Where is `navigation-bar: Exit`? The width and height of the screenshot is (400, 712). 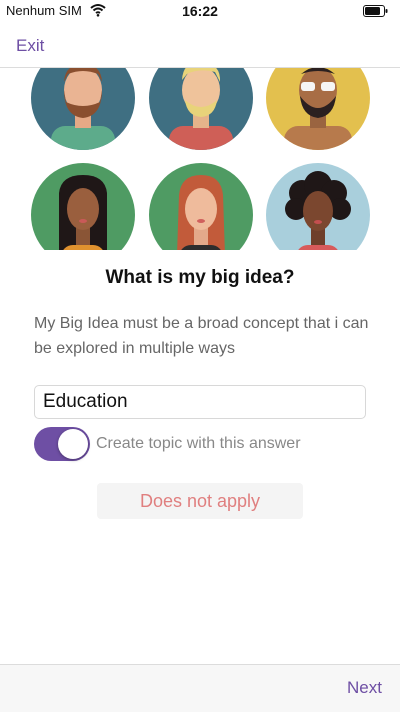
navigation-bar: Exit is located at coordinates (200, 45).